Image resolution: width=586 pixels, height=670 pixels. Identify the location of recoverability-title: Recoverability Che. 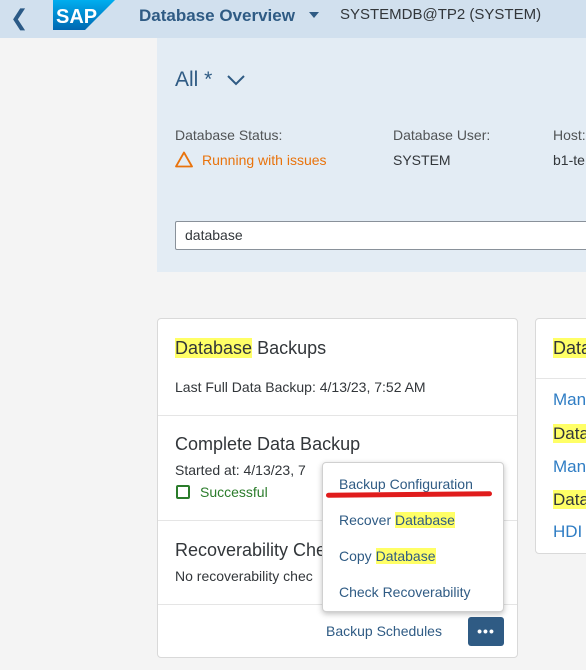
(250, 550).